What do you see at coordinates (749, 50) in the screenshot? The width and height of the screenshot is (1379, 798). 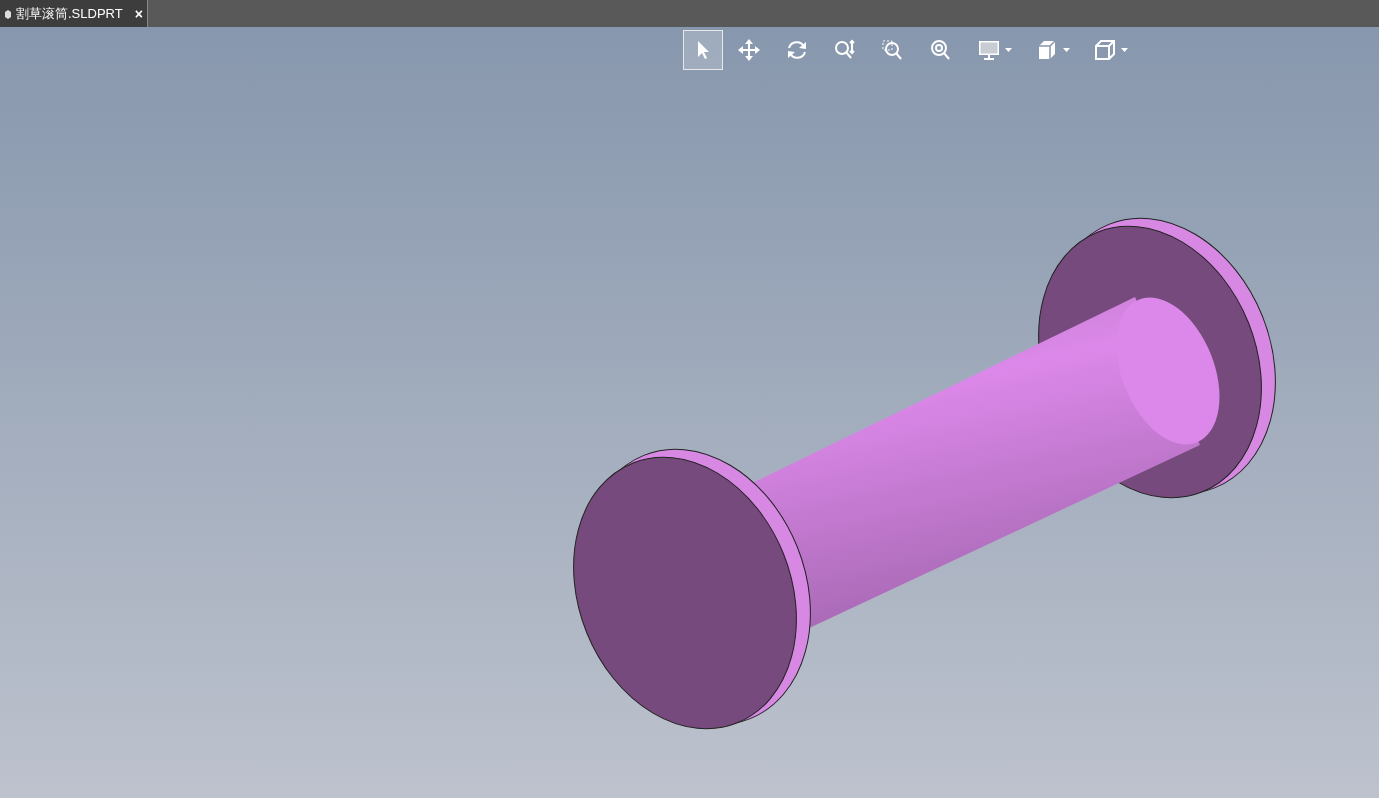 I see `move-arrows-icon` at bounding box center [749, 50].